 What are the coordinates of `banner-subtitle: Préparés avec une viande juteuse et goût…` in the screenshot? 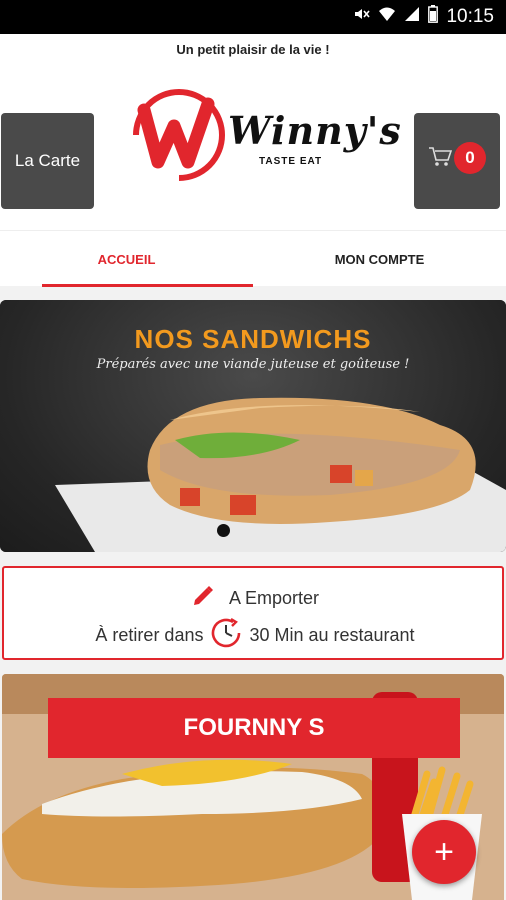 It's located at (253, 364).